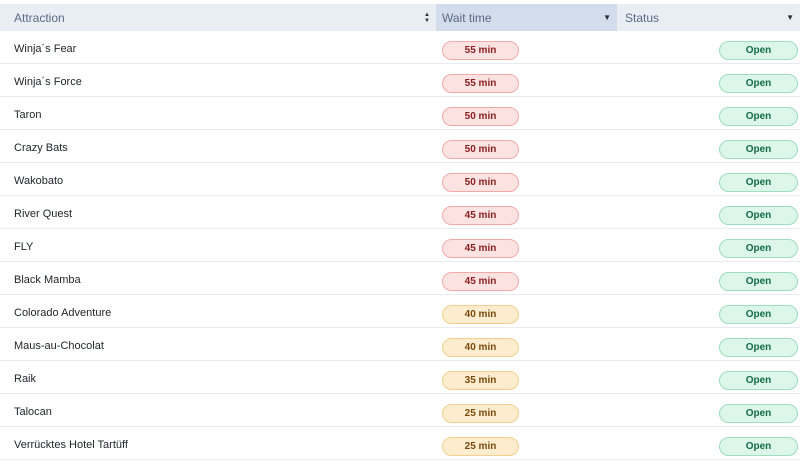 This screenshot has width=800, height=468. I want to click on table-row: Winja´s Fear 55 min Open, so click(400, 47).